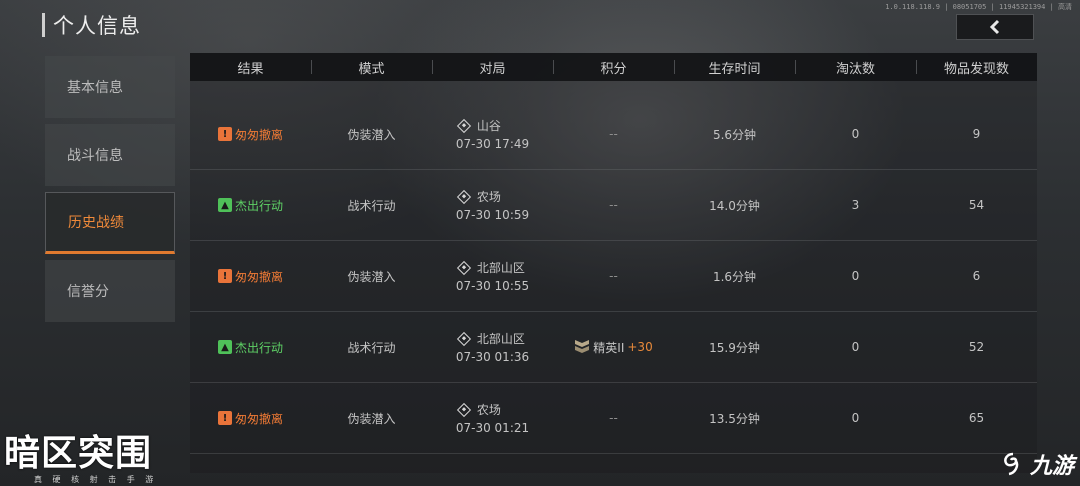 Image resolution: width=1080 pixels, height=486 pixels. What do you see at coordinates (492, 67) in the screenshot?
I see `column-header-match: 对局` at bounding box center [492, 67].